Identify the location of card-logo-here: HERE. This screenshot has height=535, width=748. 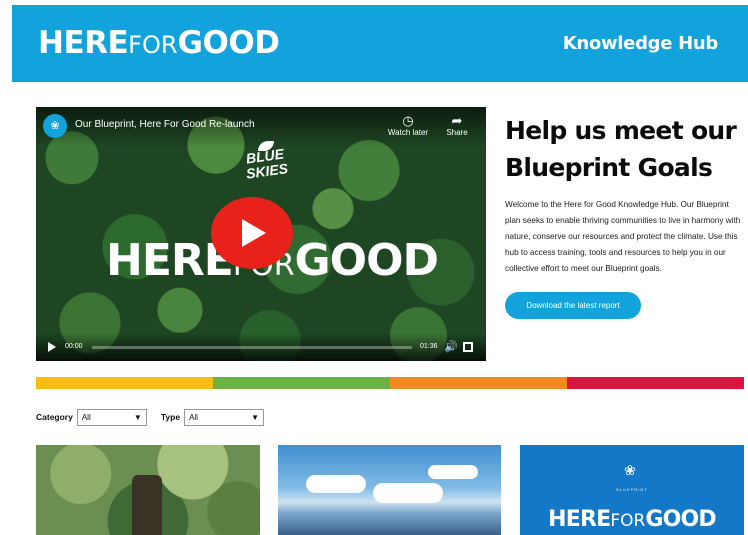
(579, 519).